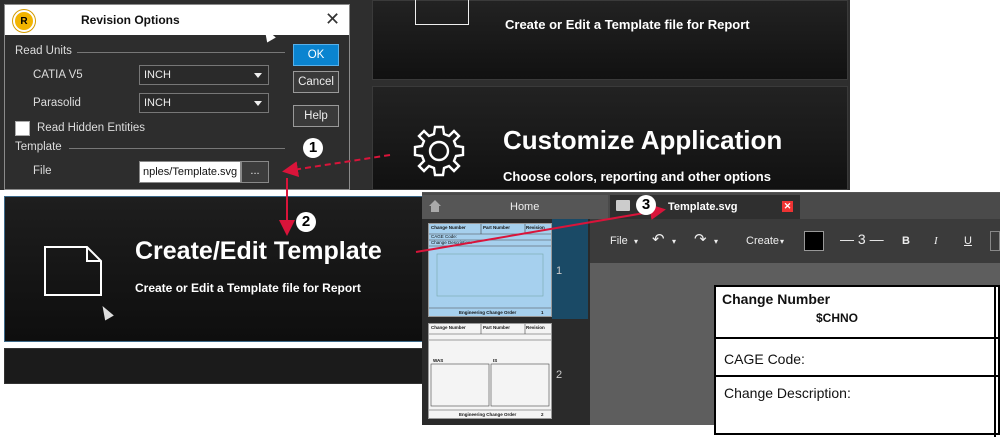 The image size is (1000, 437). Describe the element at coordinates (313, 148) in the screenshot. I see `callout-1: 1` at that location.